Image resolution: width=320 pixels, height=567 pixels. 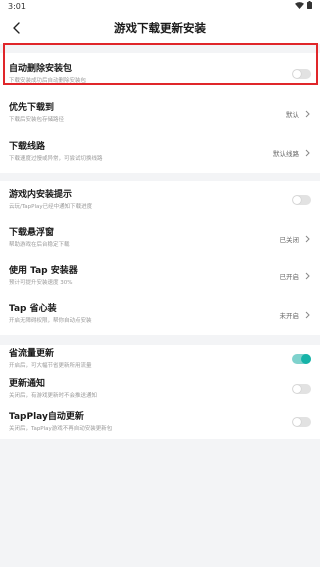 I want to click on setting-subtitle: 开启无障碍权限，帮你自动点安装, so click(x=50, y=321).